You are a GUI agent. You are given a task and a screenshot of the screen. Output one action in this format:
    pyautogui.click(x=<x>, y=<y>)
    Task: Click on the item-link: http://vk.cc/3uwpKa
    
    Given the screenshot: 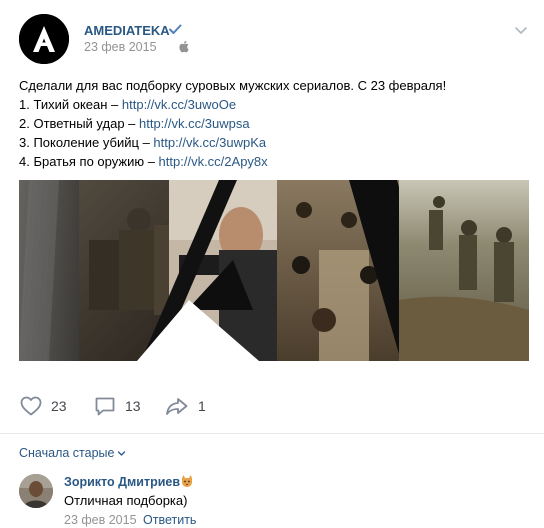 What is the action you would take?
    pyautogui.click(x=209, y=142)
    